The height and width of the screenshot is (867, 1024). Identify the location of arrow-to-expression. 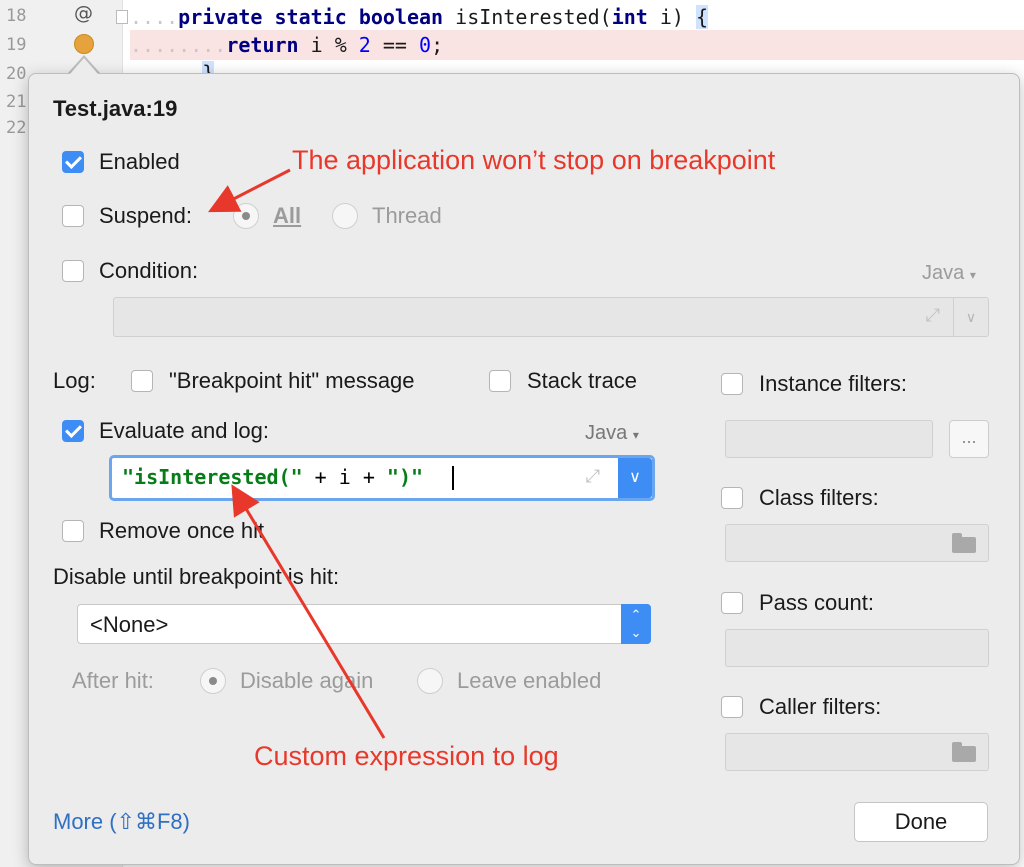
(308, 611).